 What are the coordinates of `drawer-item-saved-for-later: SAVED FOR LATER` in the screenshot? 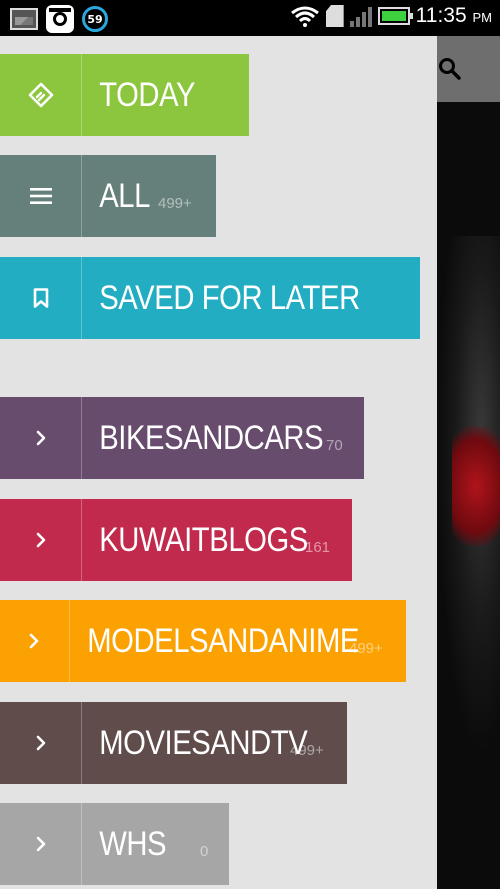 It's located at (210, 298).